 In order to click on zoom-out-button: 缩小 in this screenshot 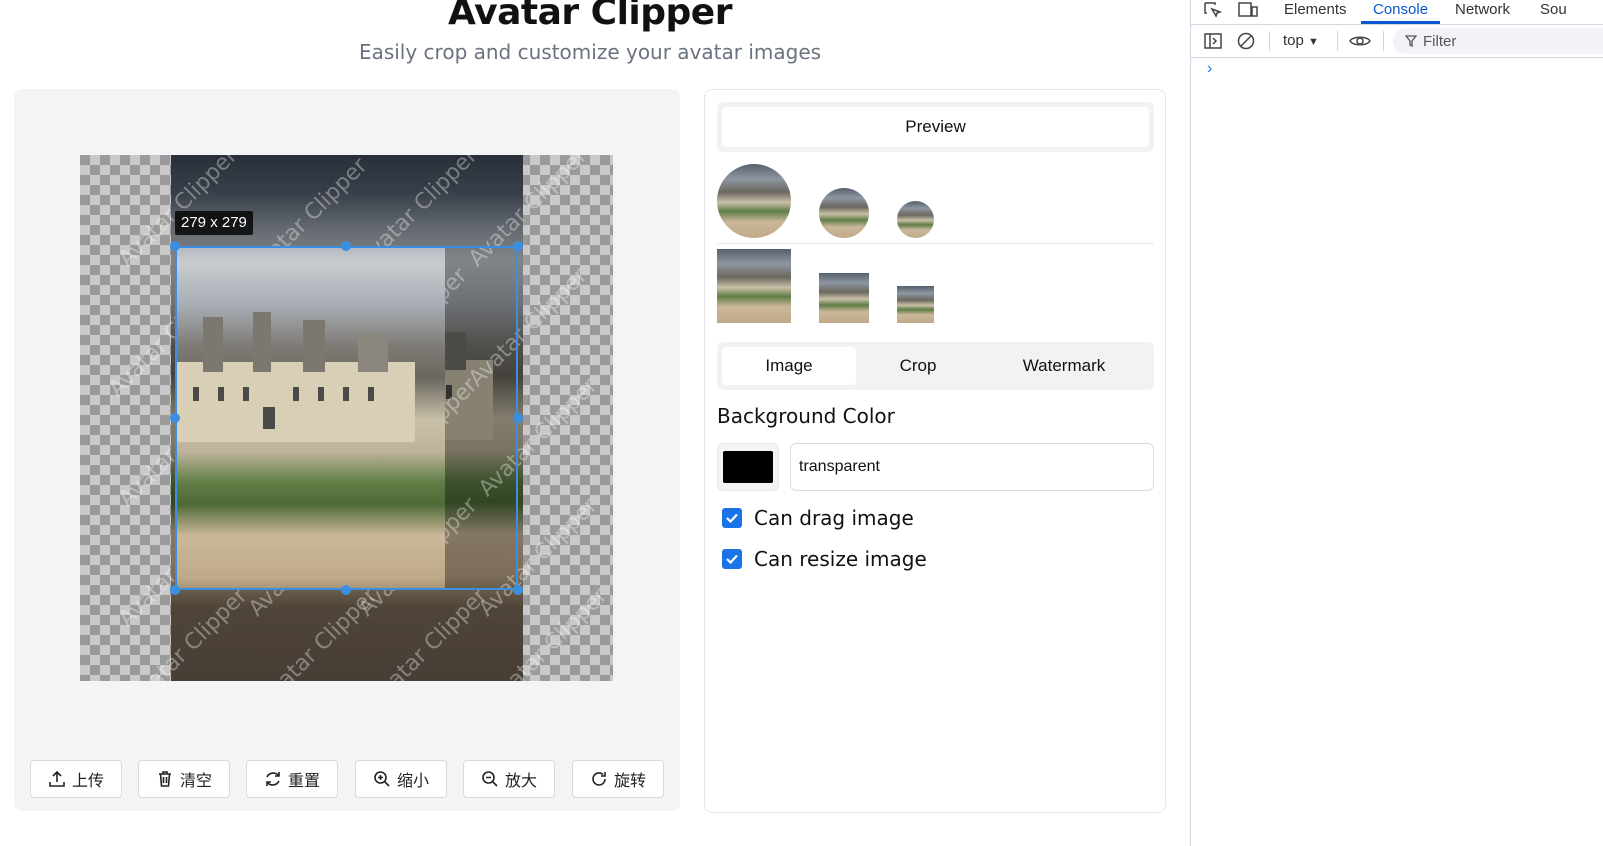, I will do `click(401, 779)`.